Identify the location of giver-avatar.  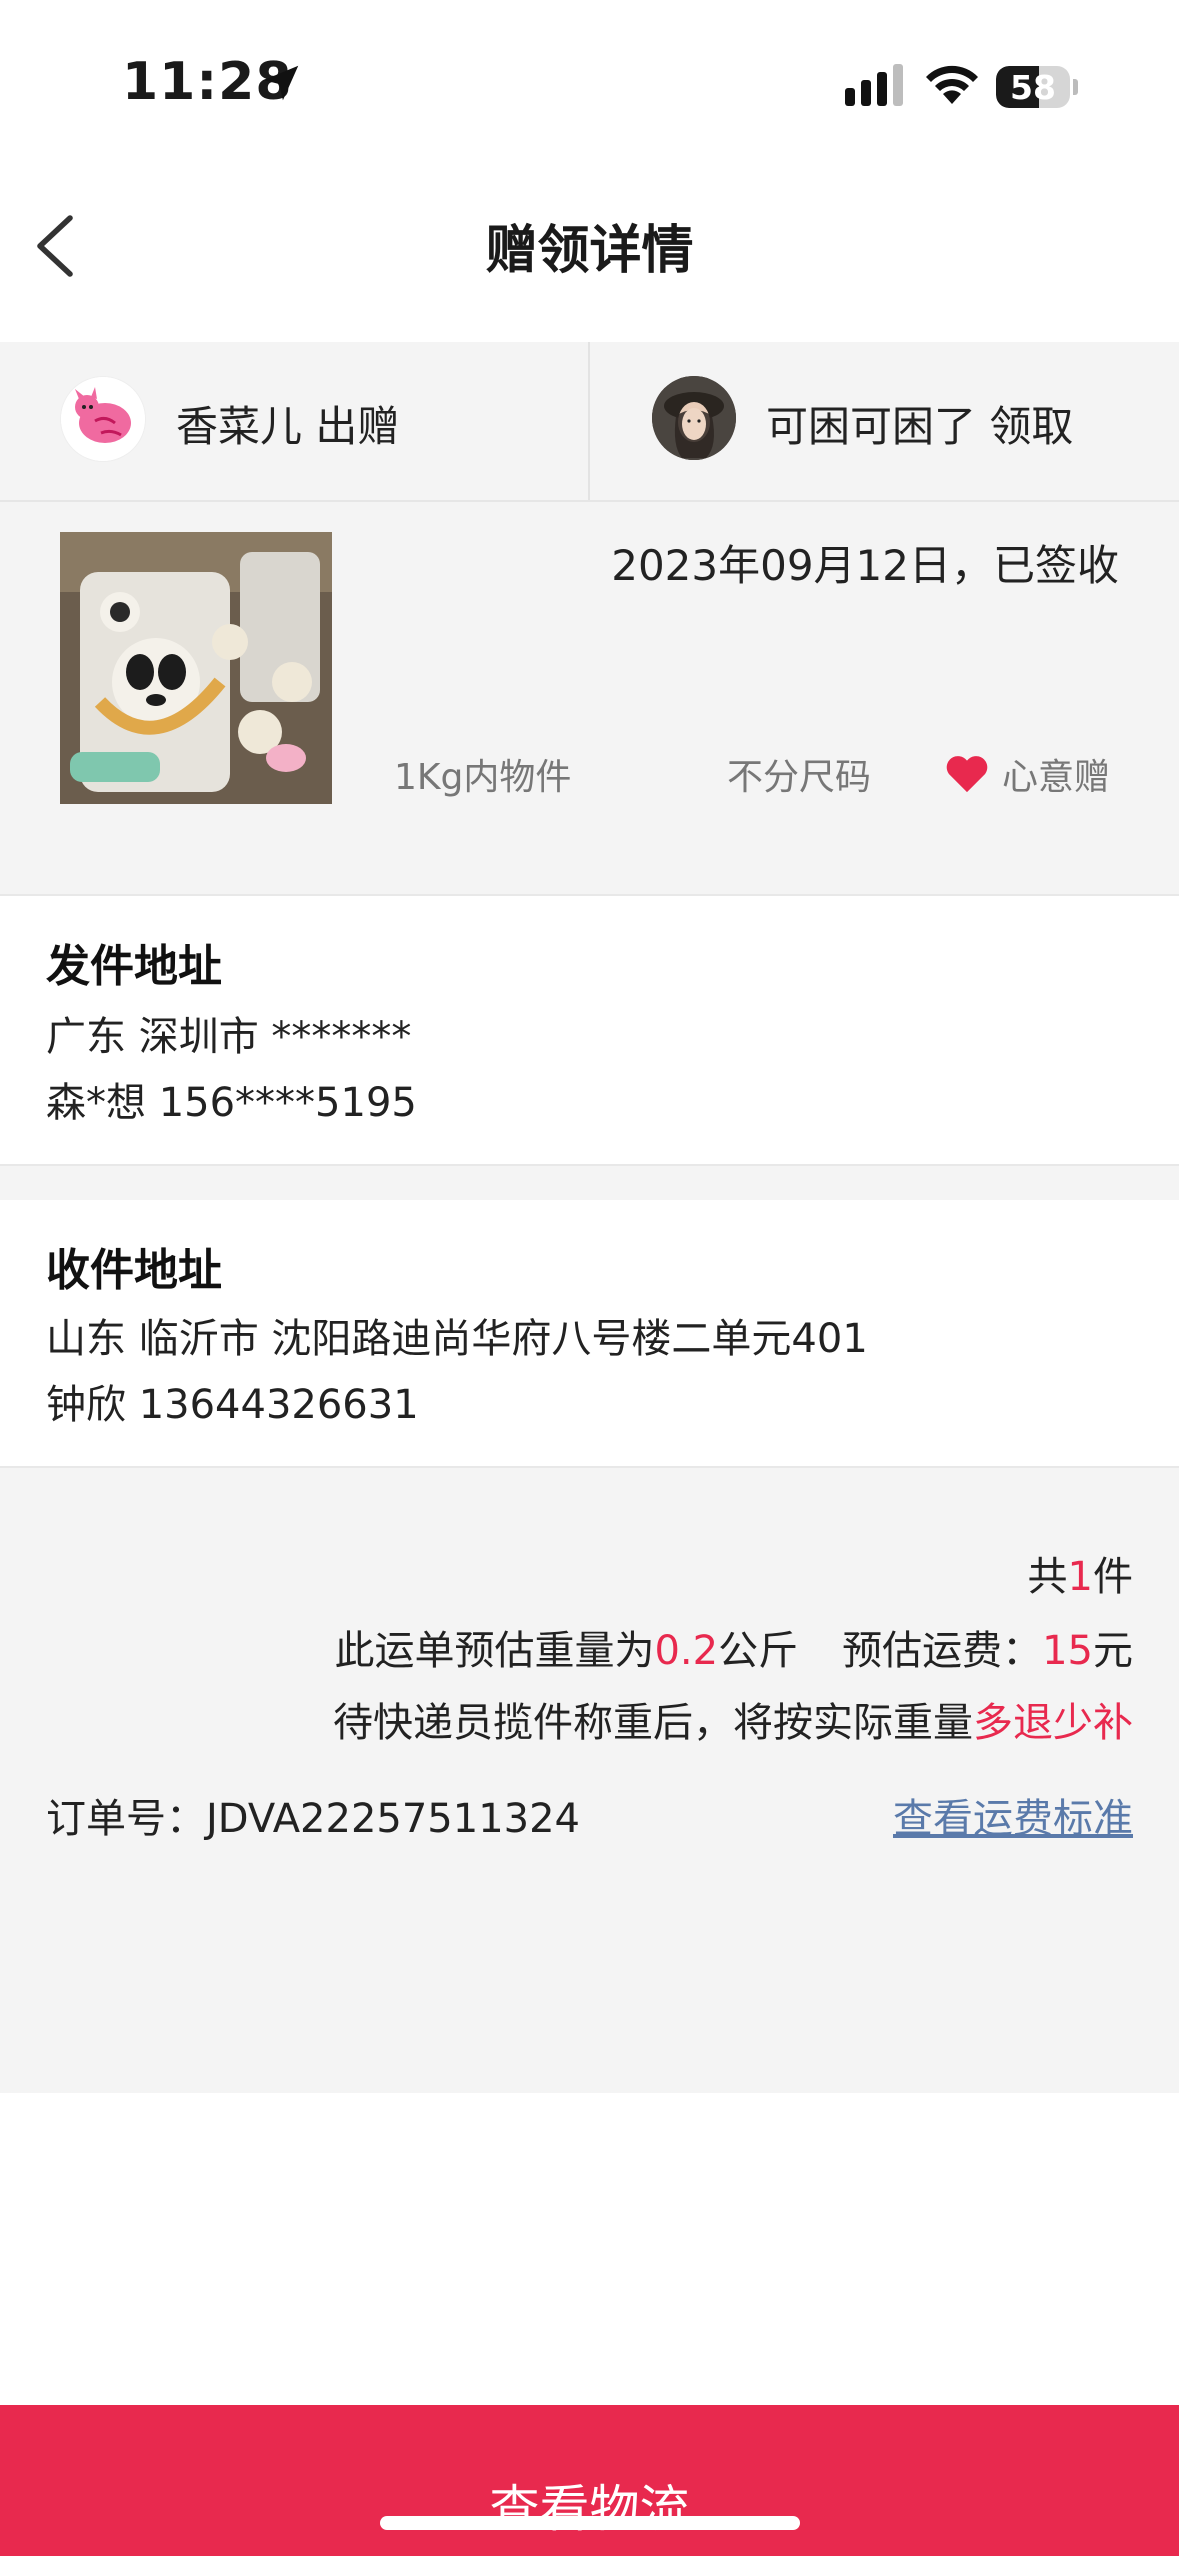
(103, 419).